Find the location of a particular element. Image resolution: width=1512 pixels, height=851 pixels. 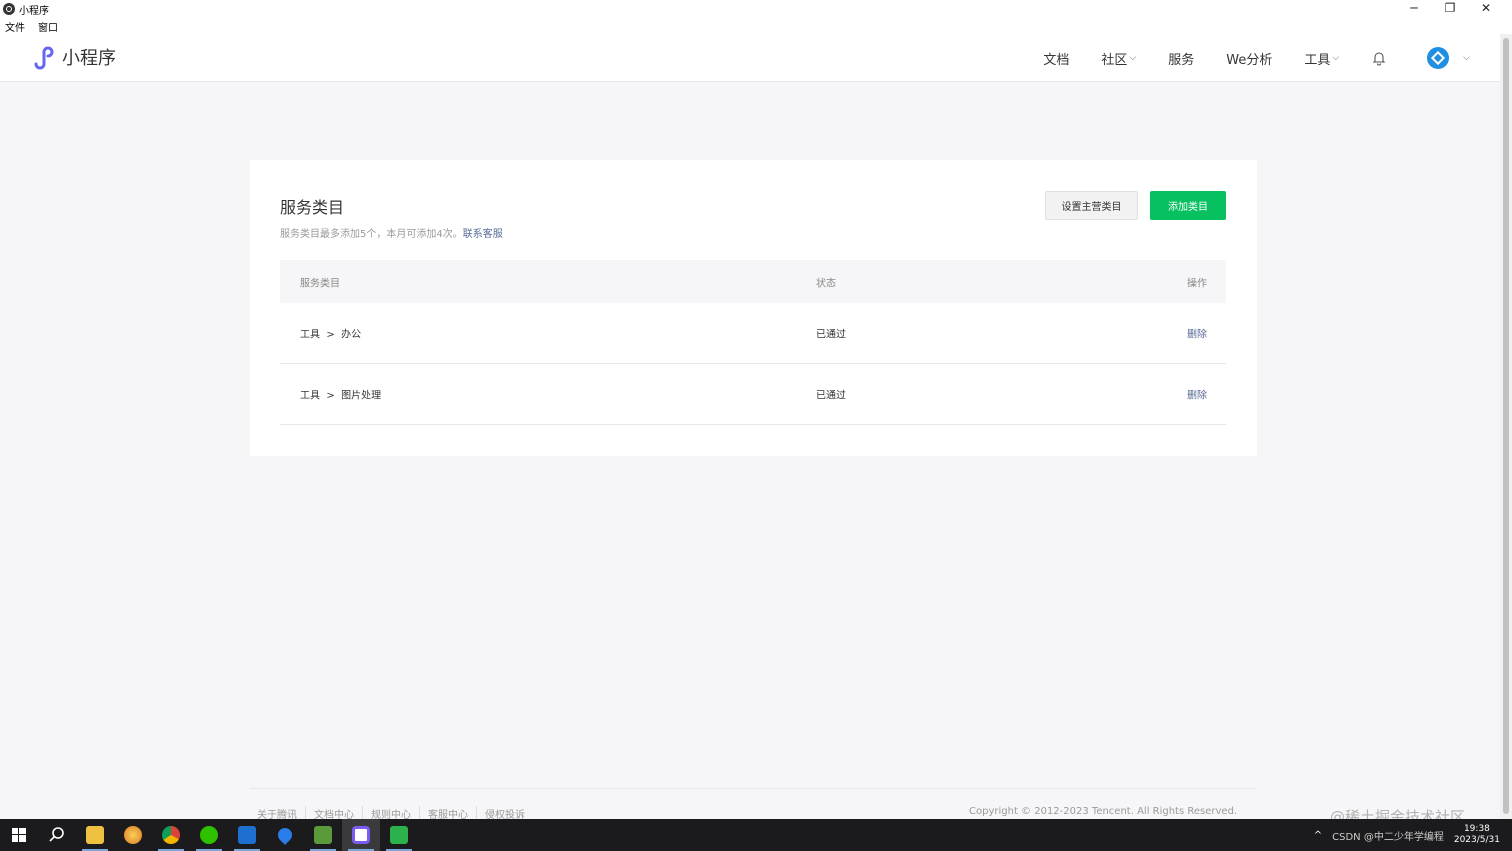

nav-analytics: We分析 is located at coordinates (1249, 58).